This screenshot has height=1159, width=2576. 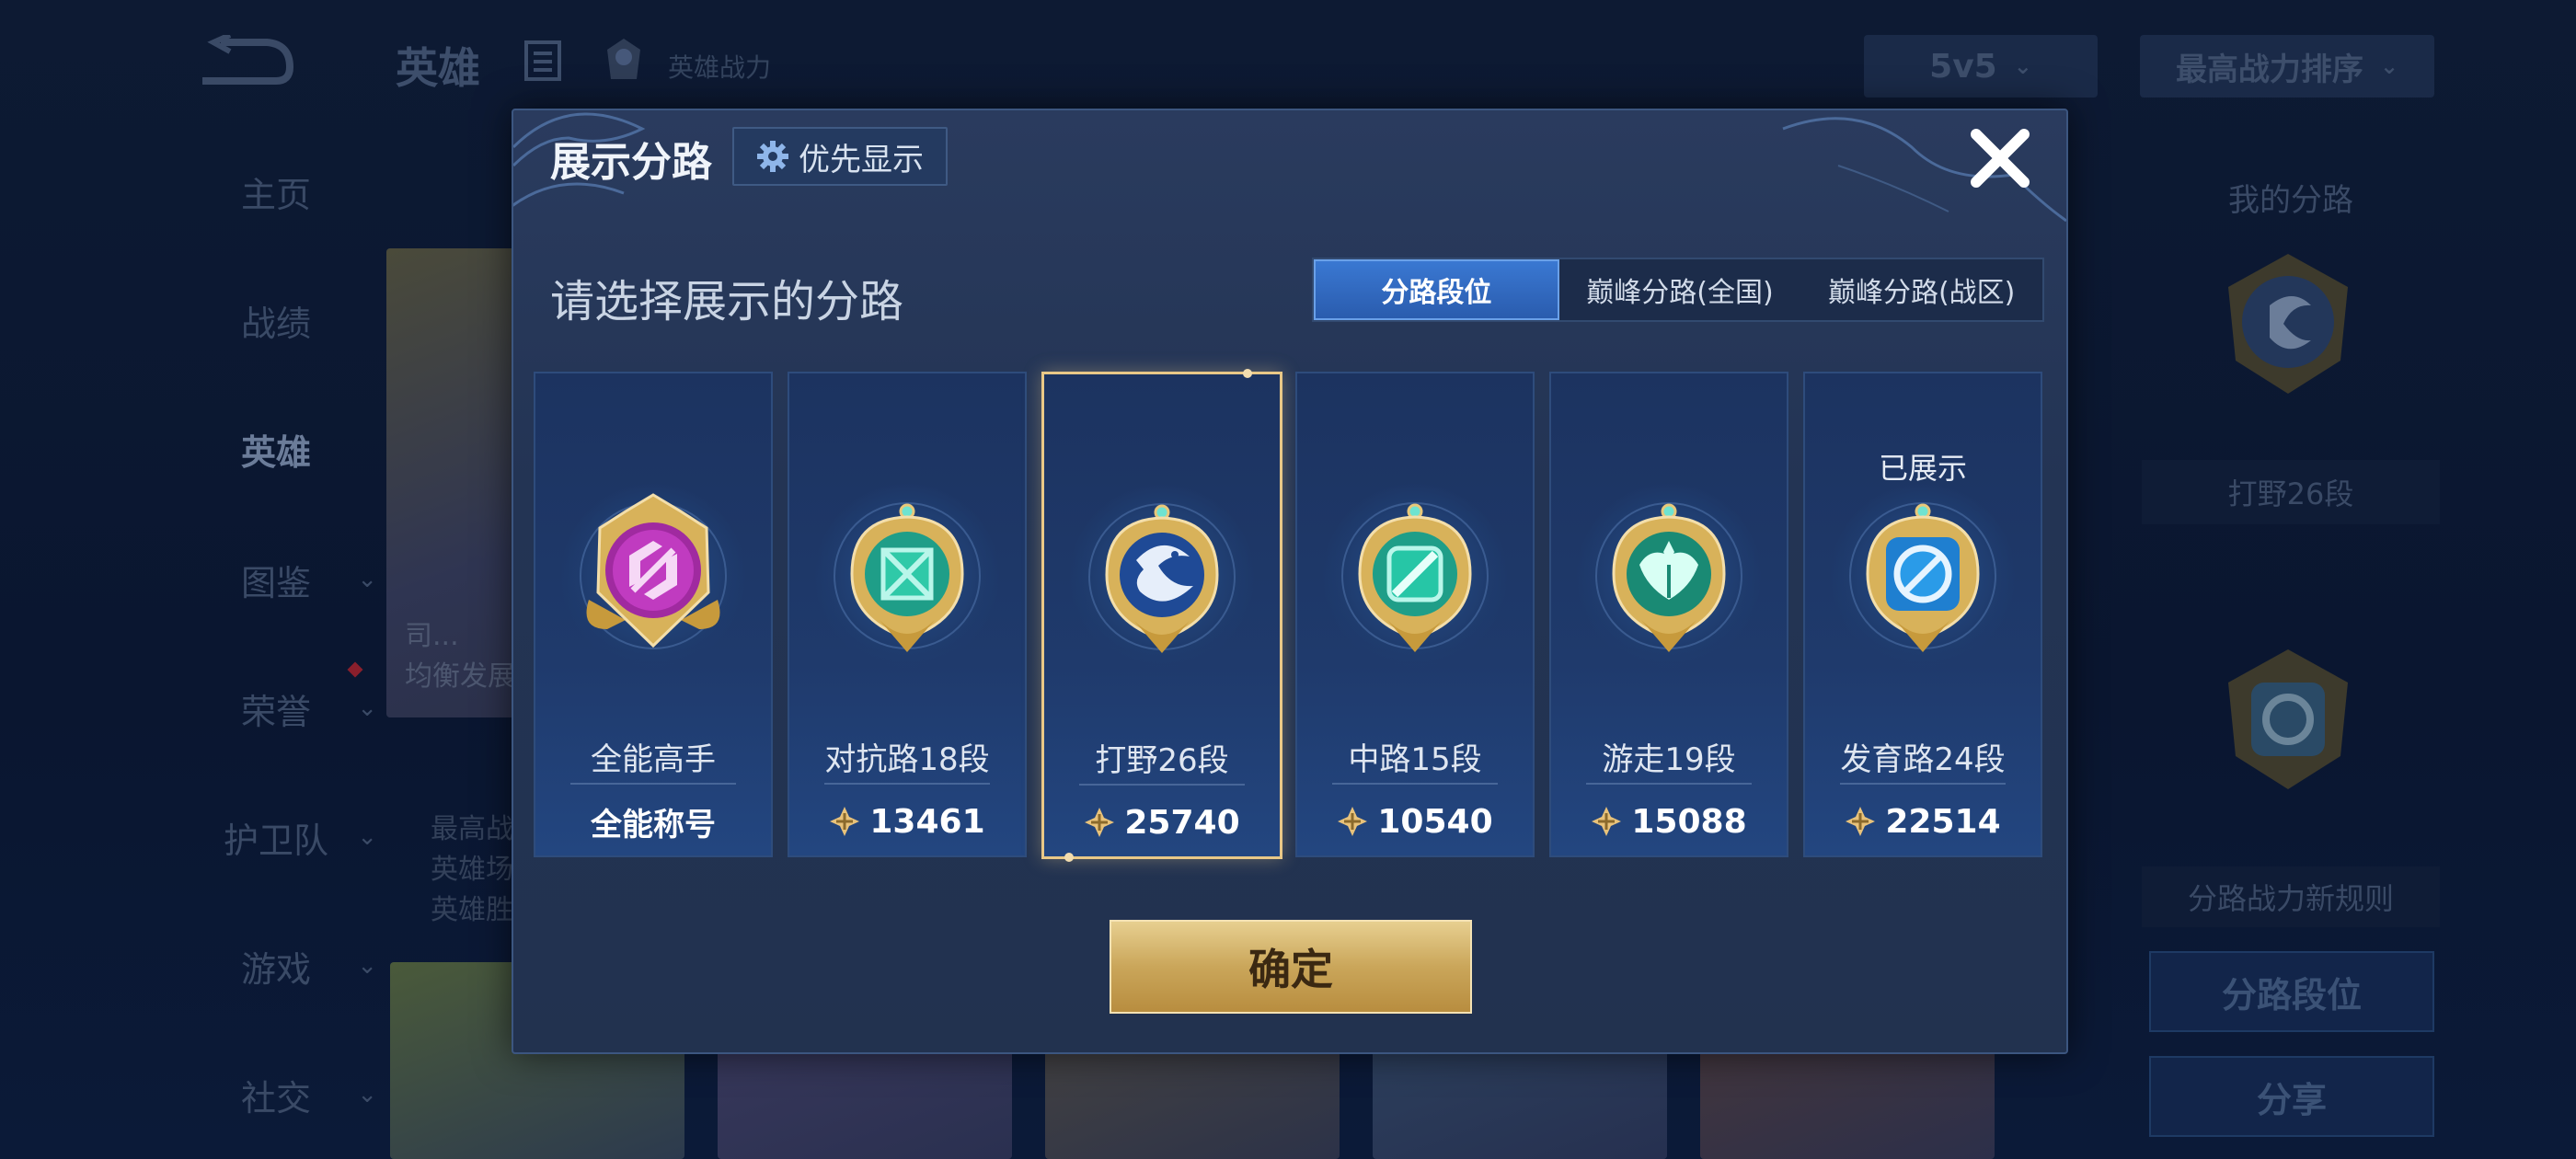 What do you see at coordinates (907, 577) in the screenshot?
I see `clash-lane-badge-icon` at bounding box center [907, 577].